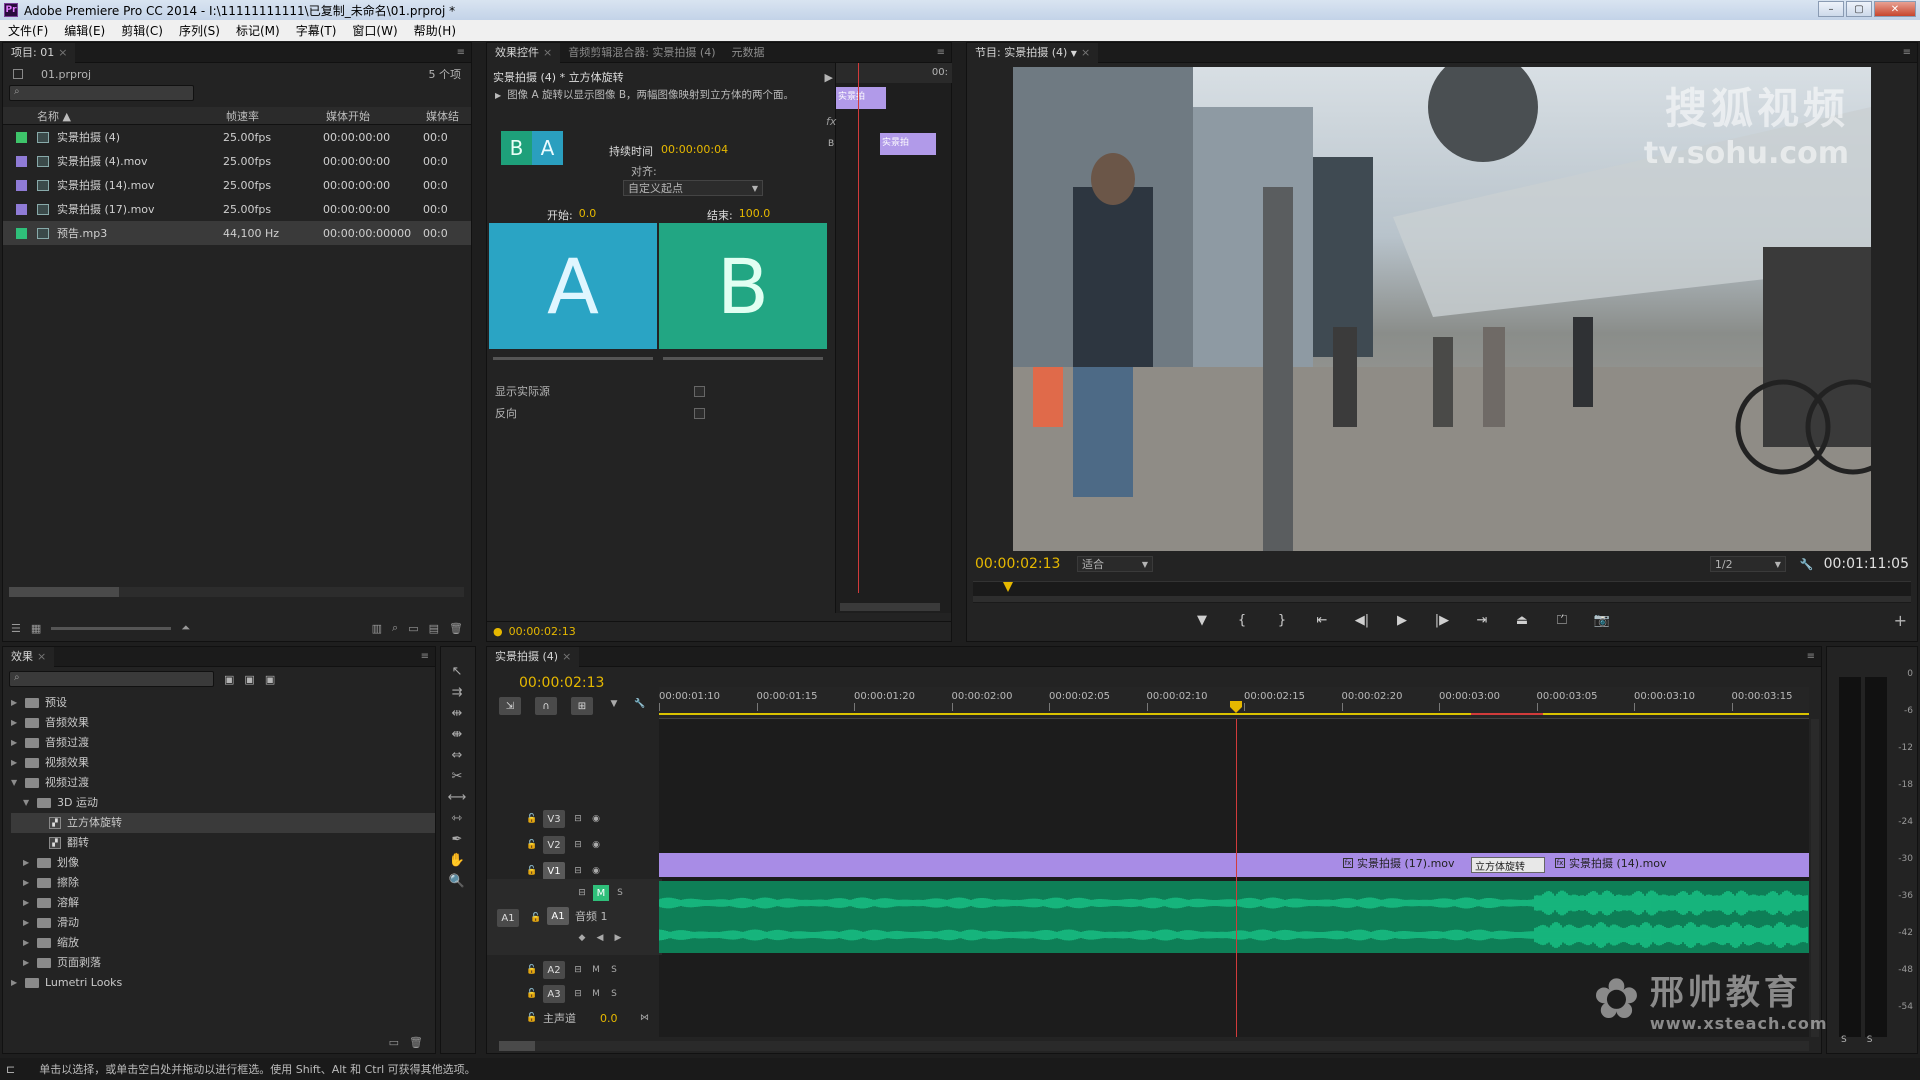  What do you see at coordinates (889, 338) in the screenshot?
I see `ec-mini-timeline: 00: 实景拍 fx 实景拍 B` at bounding box center [889, 338].